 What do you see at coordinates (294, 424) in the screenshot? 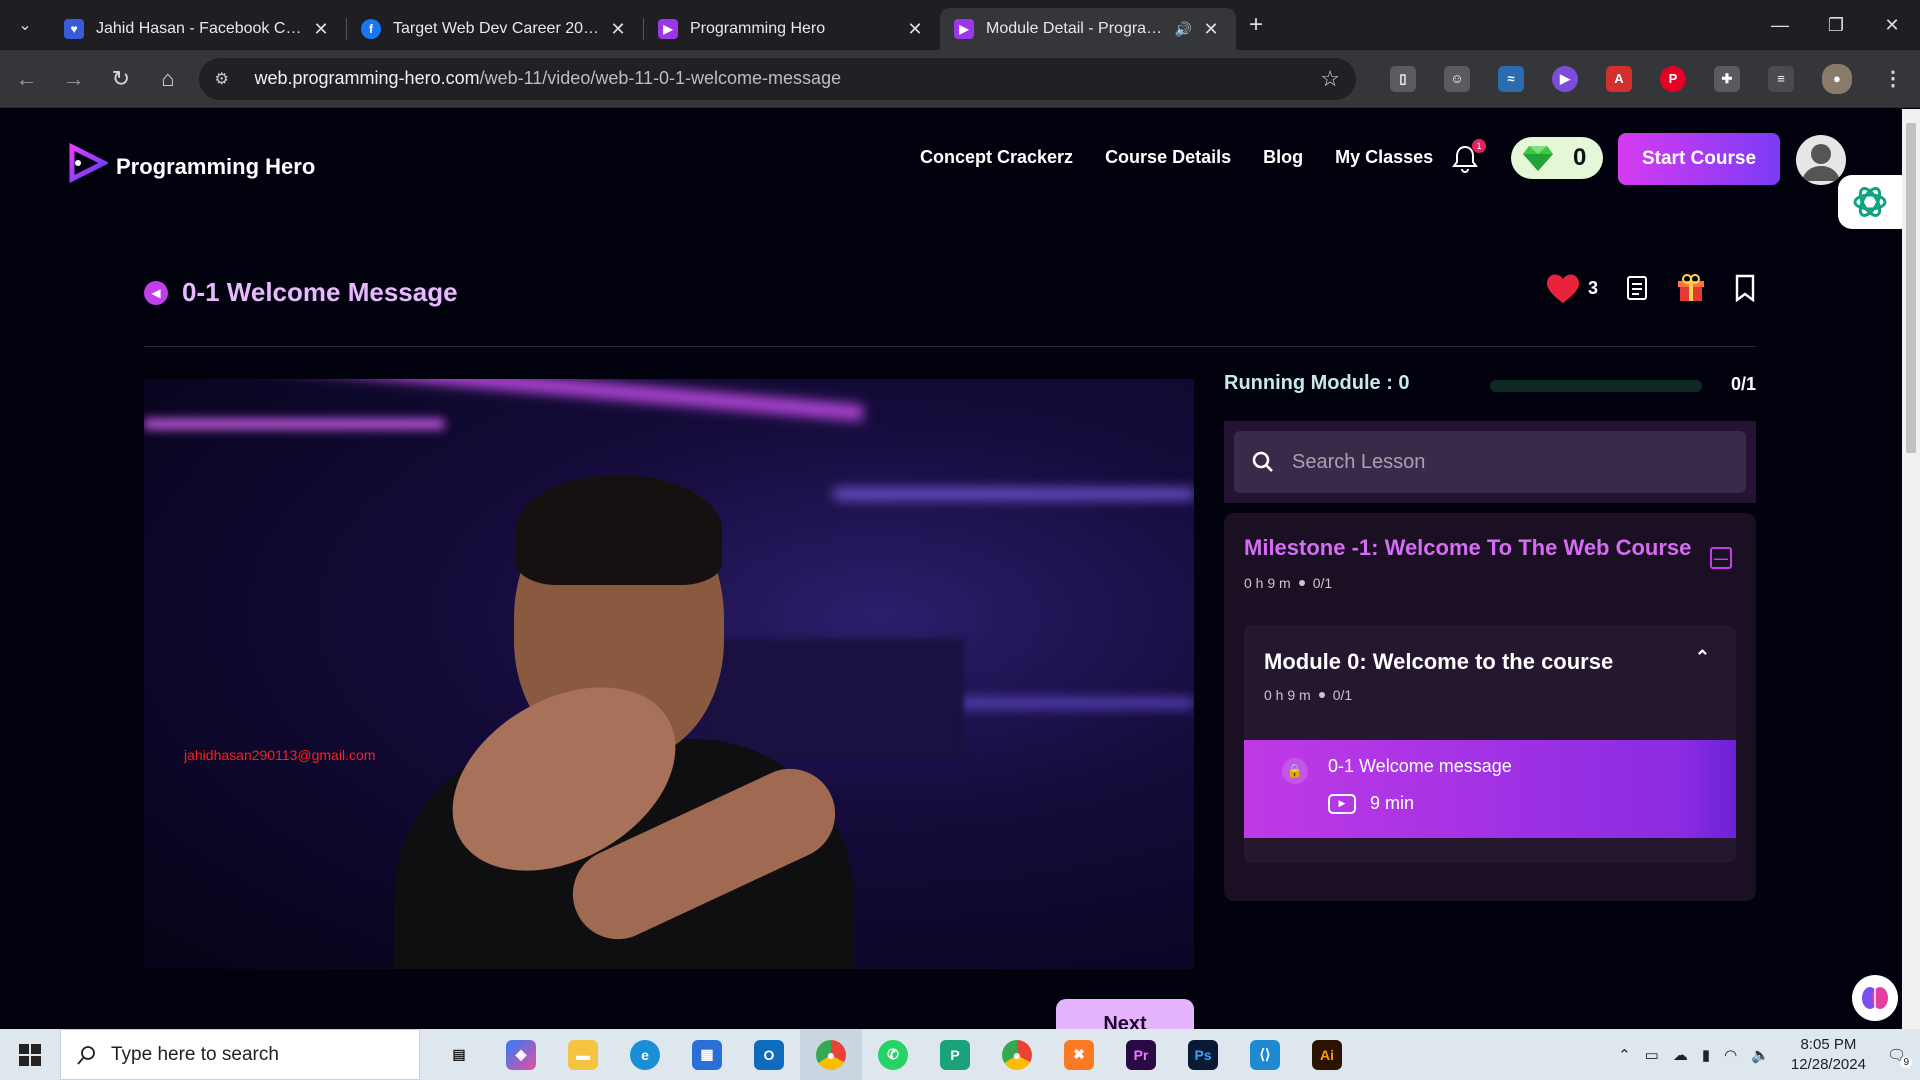
I see `background-light` at bounding box center [294, 424].